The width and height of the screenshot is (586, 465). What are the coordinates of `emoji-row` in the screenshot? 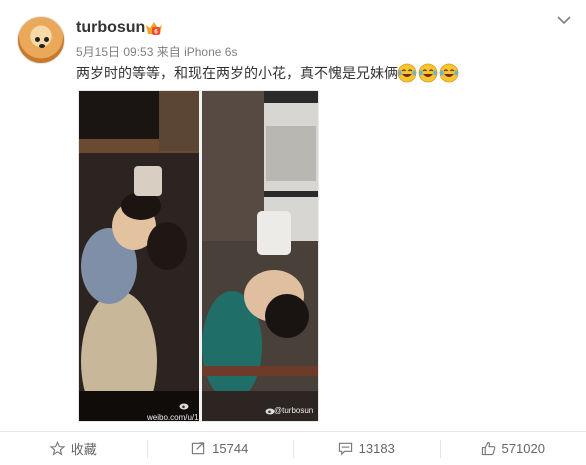 It's located at (428, 74).